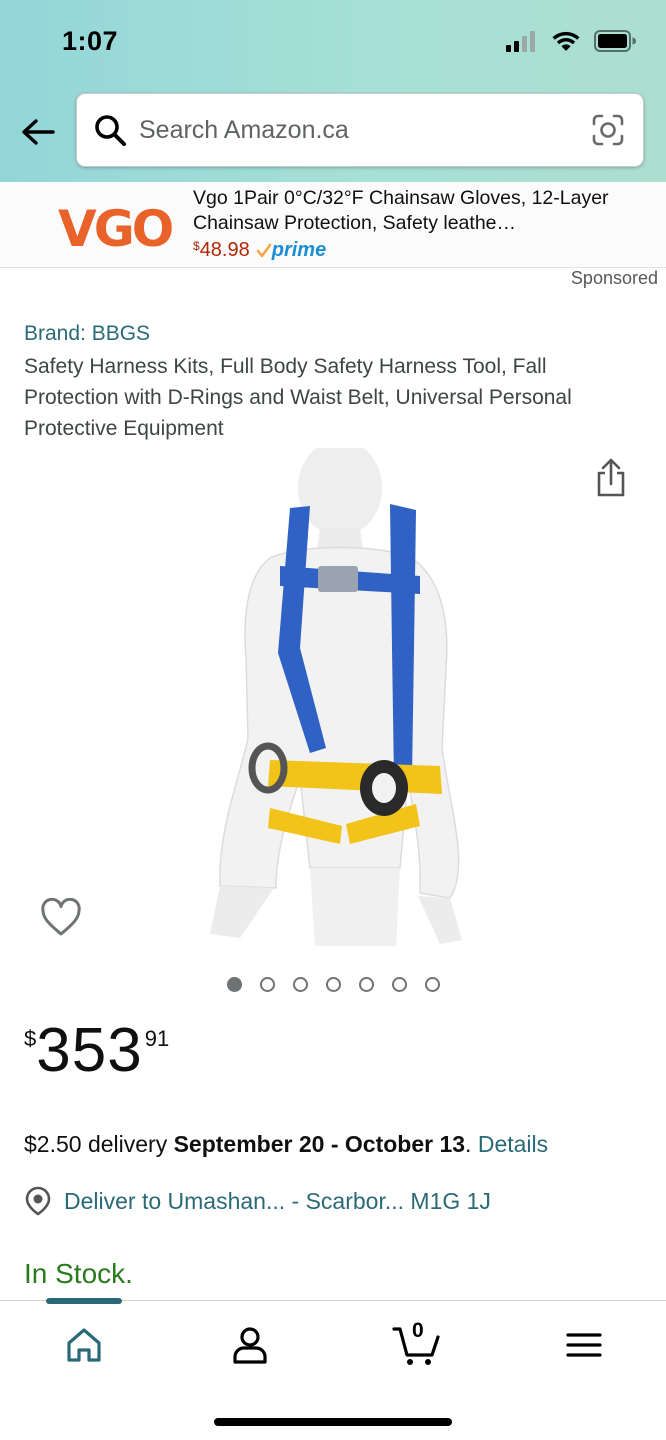 The width and height of the screenshot is (666, 1440). I want to click on price-whole: 353, so click(89, 1050).